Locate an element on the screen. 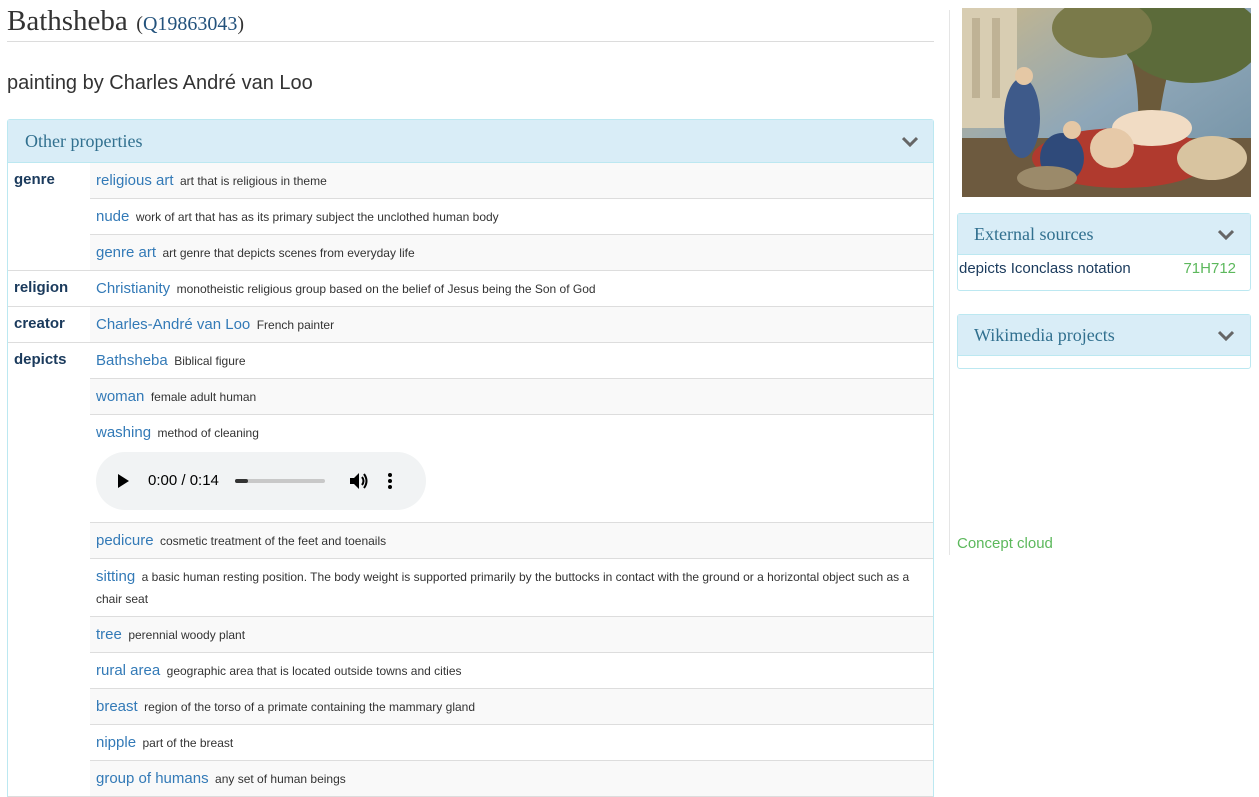 The width and height of the screenshot is (1259, 797). property-value-description: perennial woody plant is located at coordinates (187, 635).